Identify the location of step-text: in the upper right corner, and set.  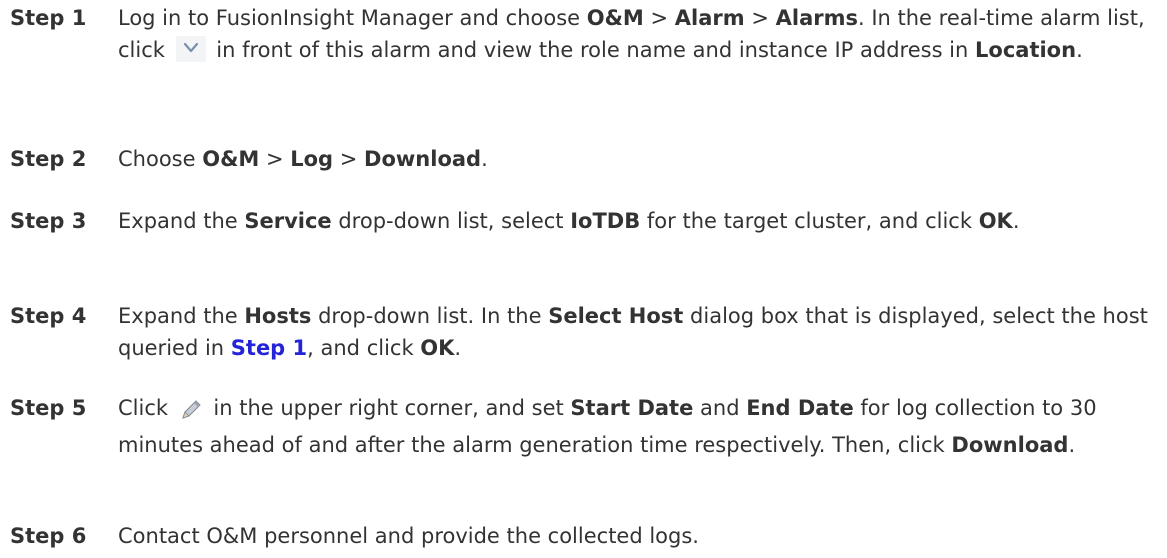
(388, 408).